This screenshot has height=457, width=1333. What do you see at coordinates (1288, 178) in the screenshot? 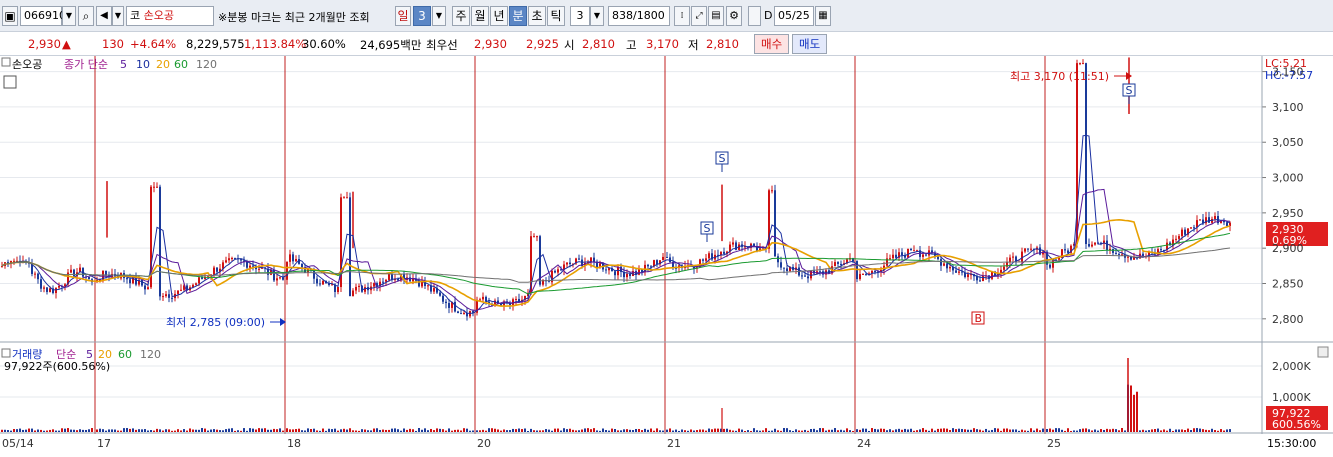
I see `price-tick-3: 3,000` at bounding box center [1288, 178].